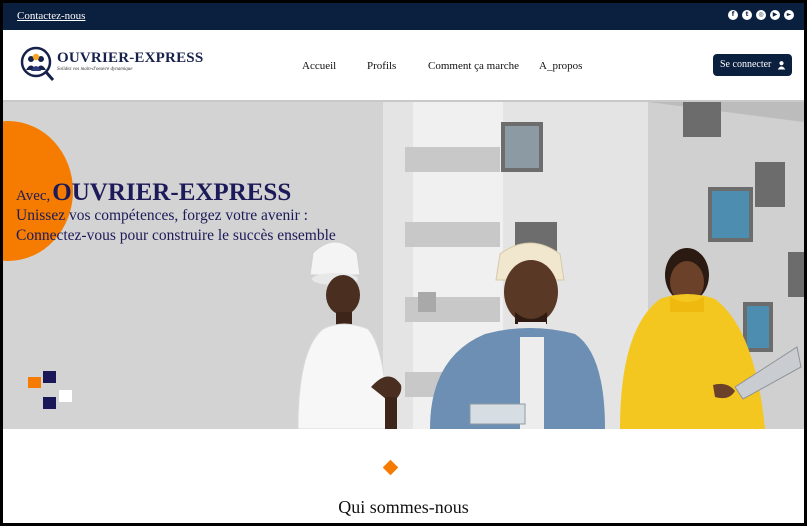  I want to click on nav-profils: Profils, so click(381, 66).